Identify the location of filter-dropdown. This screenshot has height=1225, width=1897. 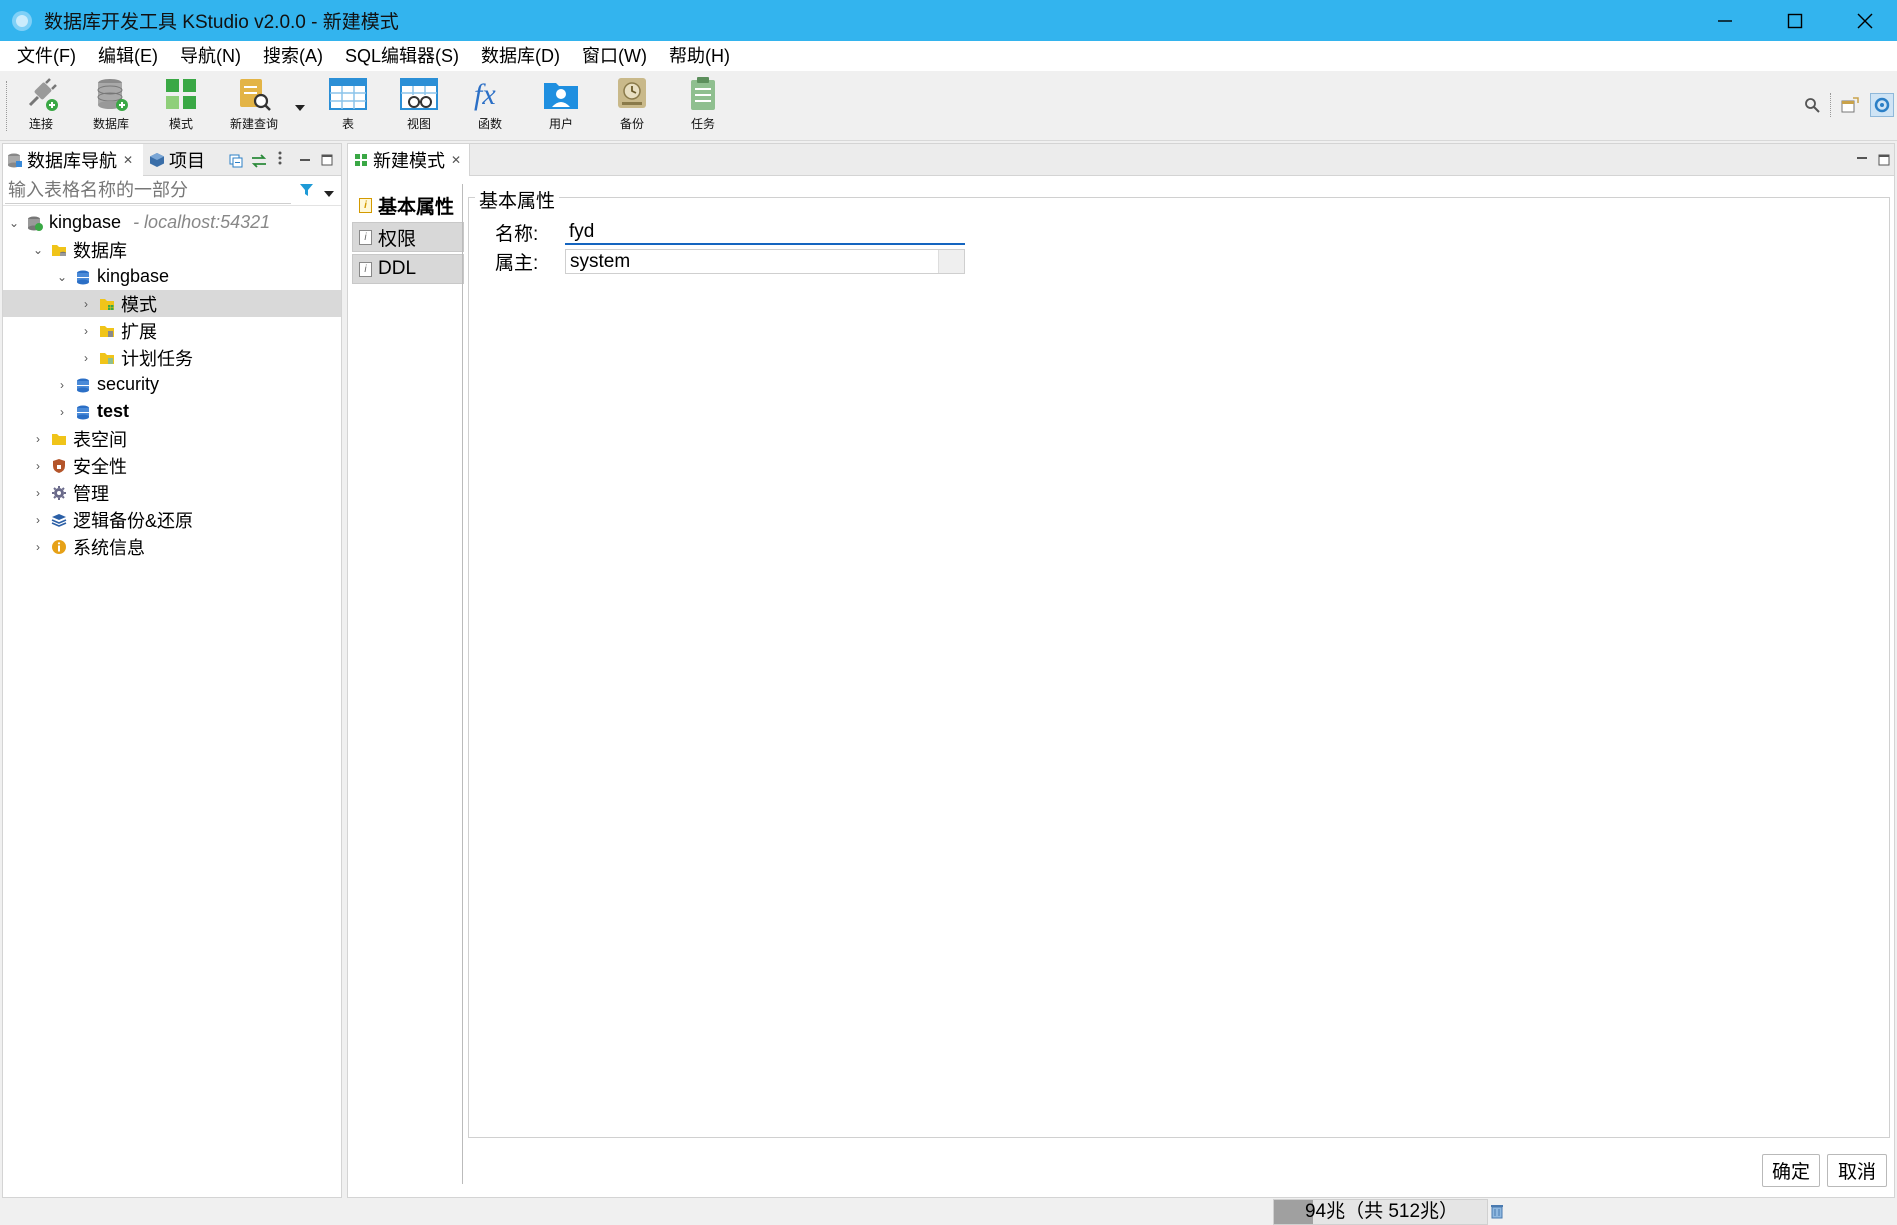
(329, 194).